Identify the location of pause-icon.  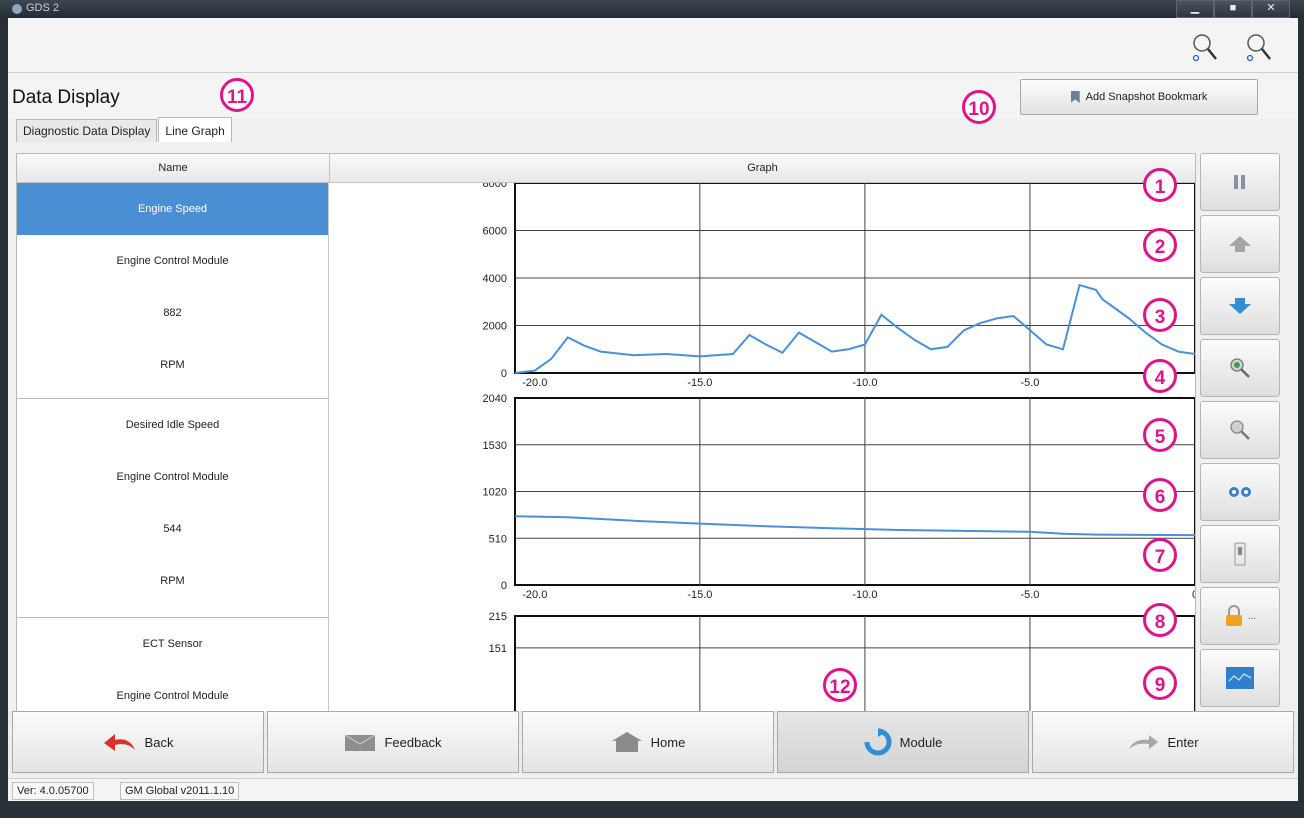
(1239, 182).